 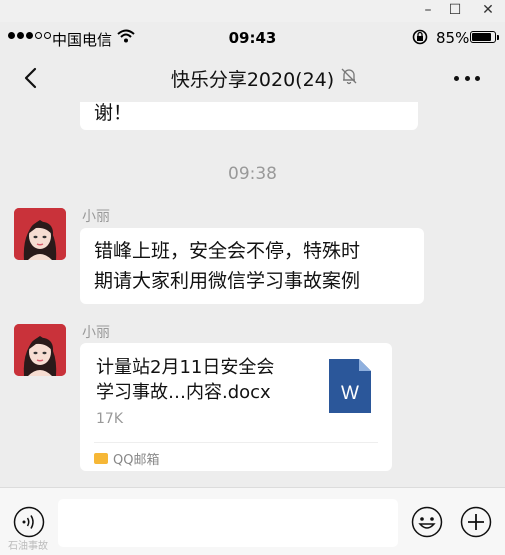 I want to click on file-message-card: 计量站2月11日安全会 学习事故…内容.docx 17K W QQ邮箱, so click(x=236, y=407).